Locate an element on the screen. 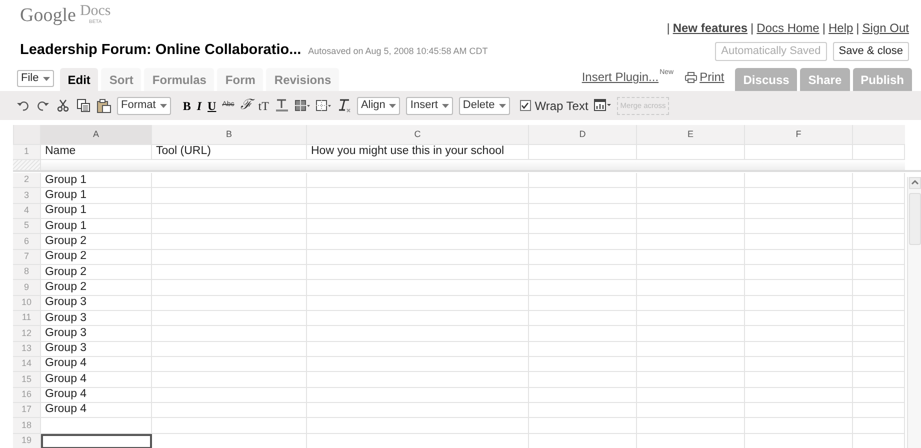  row-number: 11 is located at coordinates (27, 318).